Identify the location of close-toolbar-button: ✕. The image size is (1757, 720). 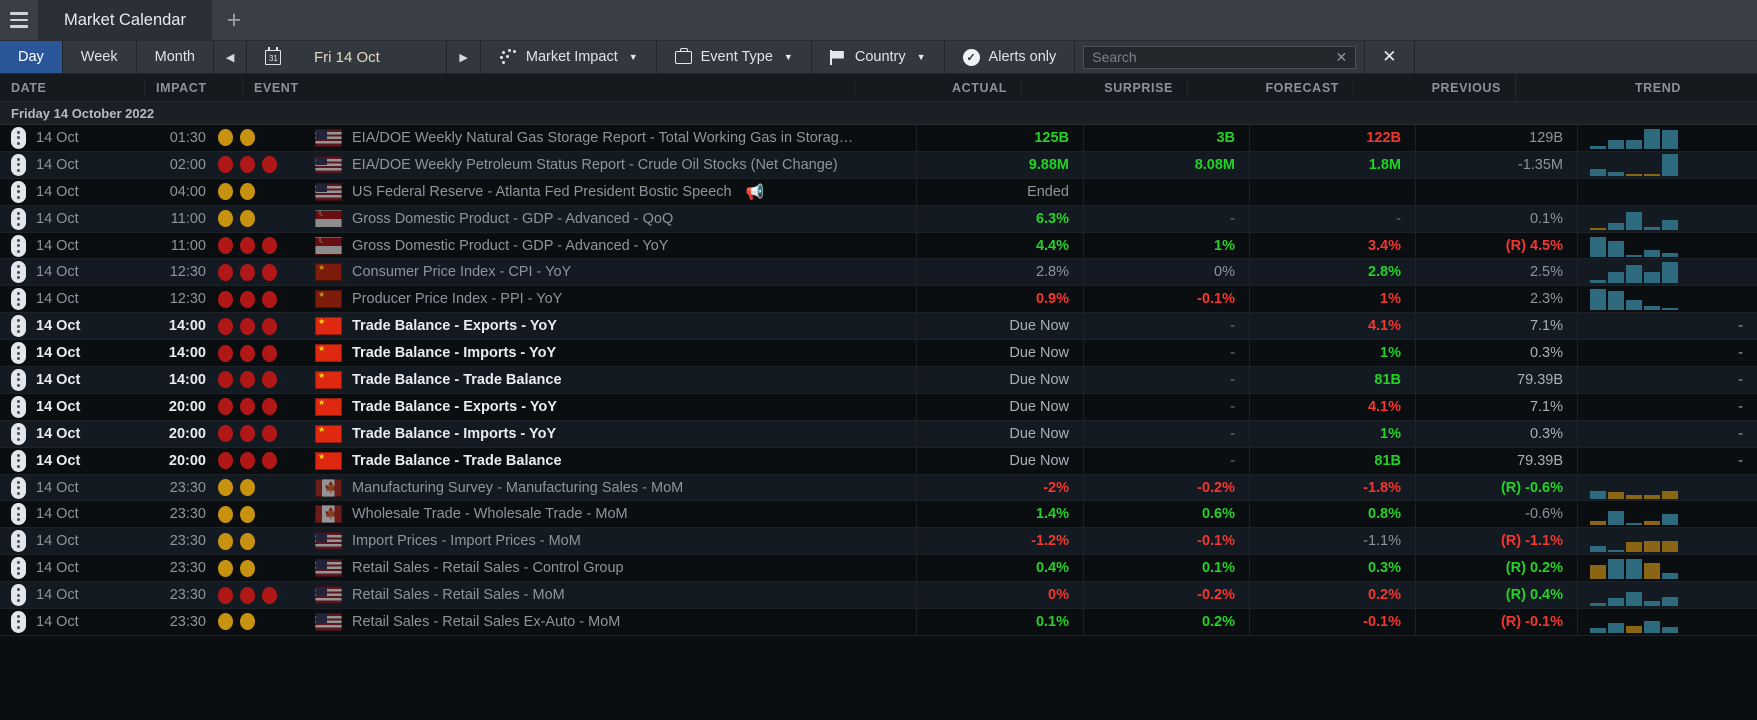
(1390, 57).